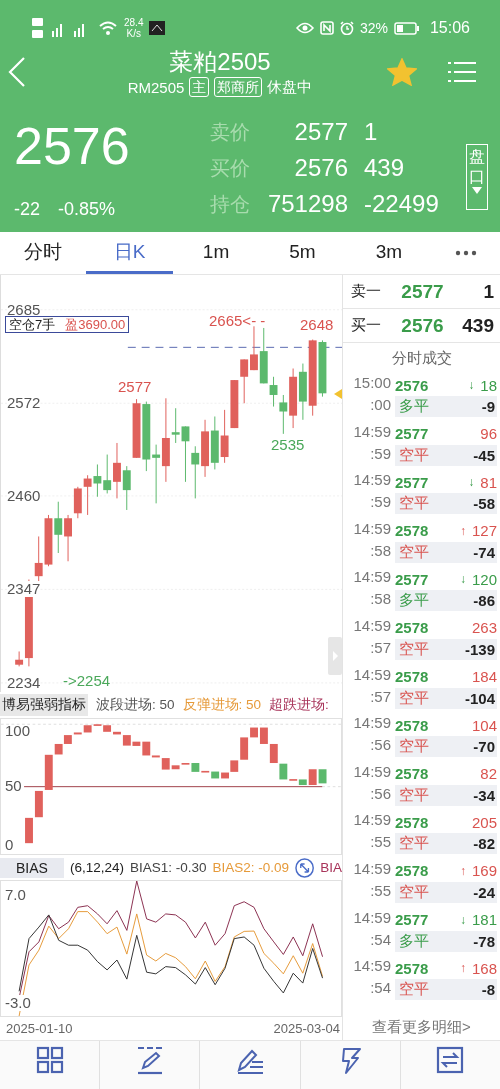 This screenshot has width=500, height=1089. Describe the element at coordinates (49, 1060) in the screenshot. I see `grid-icon` at that location.